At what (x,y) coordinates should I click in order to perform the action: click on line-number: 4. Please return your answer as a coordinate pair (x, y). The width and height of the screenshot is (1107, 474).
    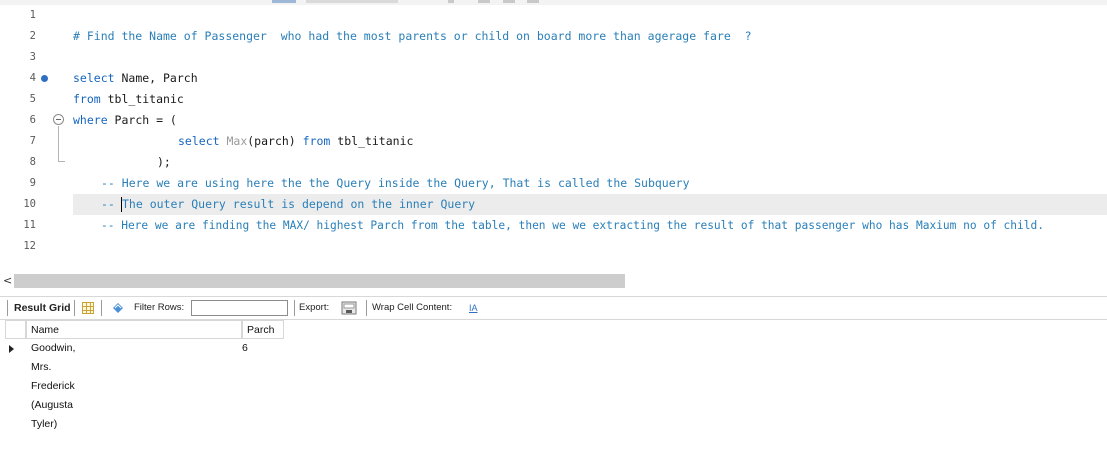
    Looking at the image, I should click on (32, 78).